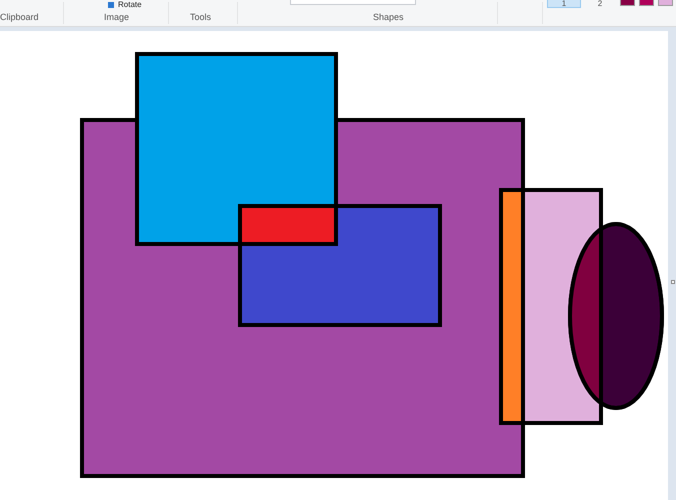  What do you see at coordinates (19, 17) in the screenshot?
I see `group-label: Clipboard` at bounding box center [19, 17].